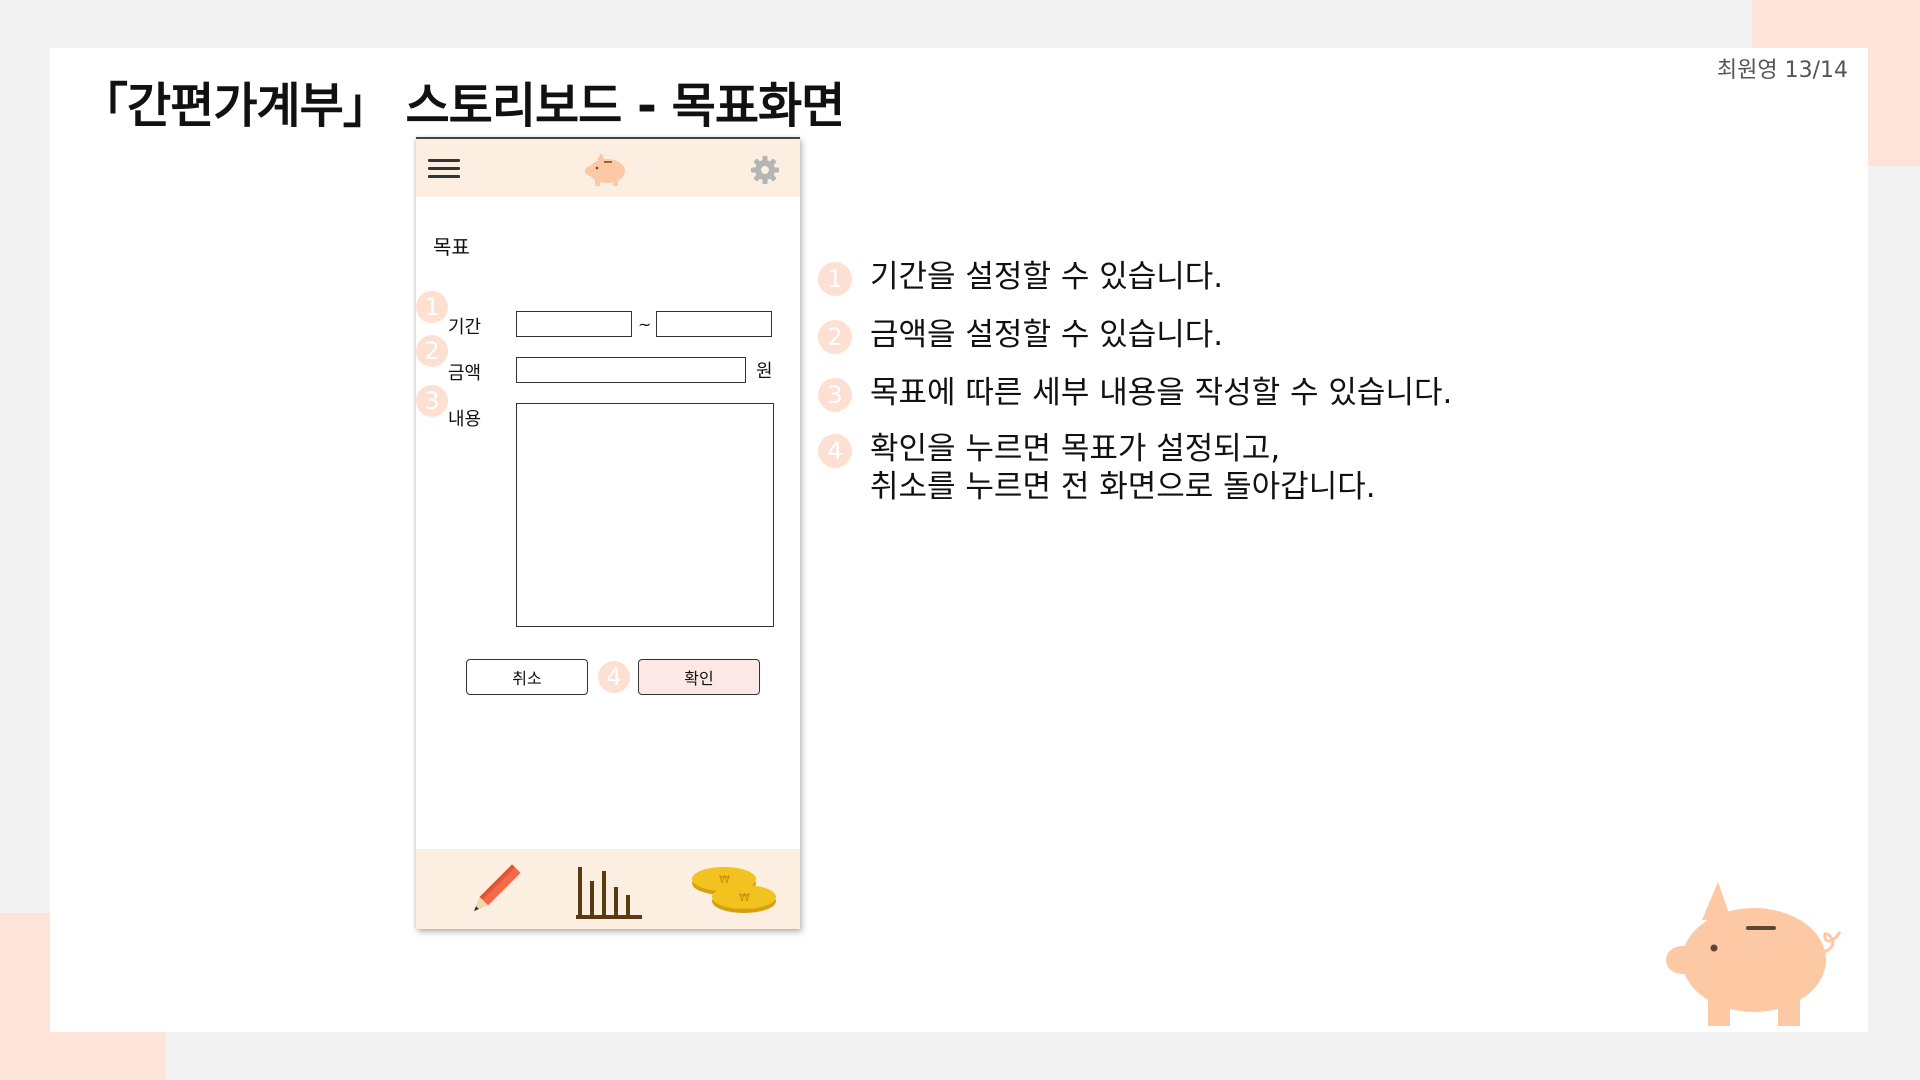  Describe the element at coordinates (1782, 70) in the screenshot. I see `page-number: 최원영 13/14` at that location.